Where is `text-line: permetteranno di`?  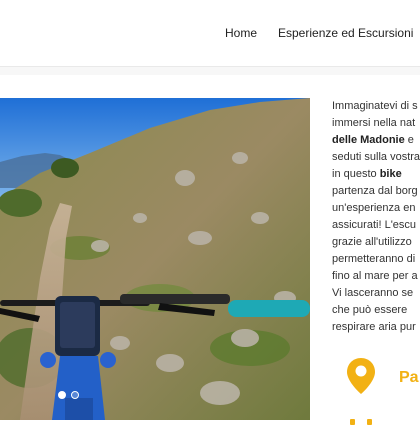 text-line: permetteranno di is located at coordinates (374, 259).